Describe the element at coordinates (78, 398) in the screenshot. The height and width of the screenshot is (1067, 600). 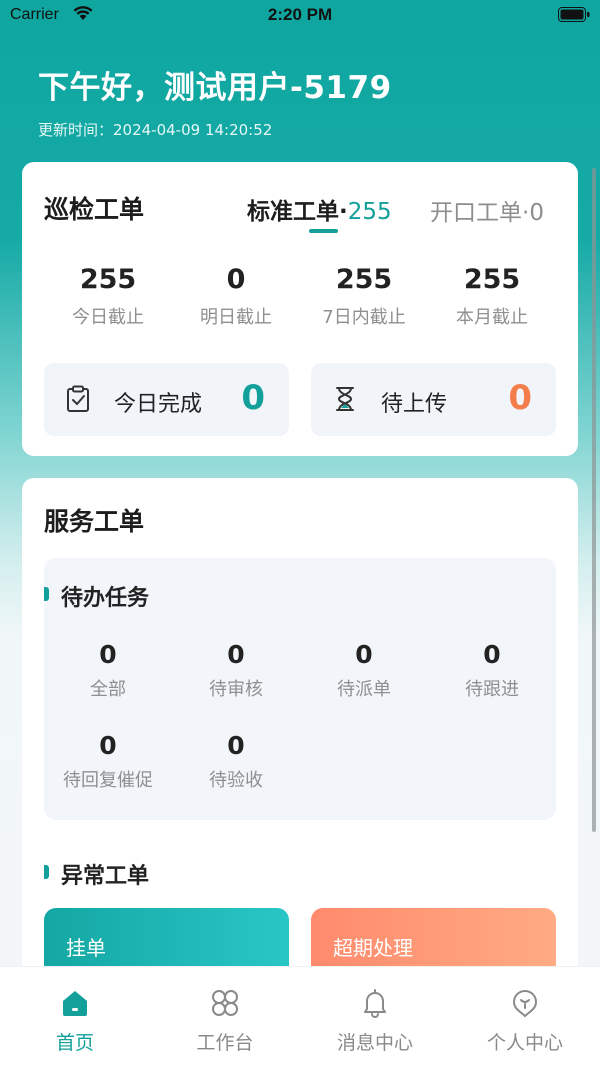
I see `clipboard-check-icon` at that location.